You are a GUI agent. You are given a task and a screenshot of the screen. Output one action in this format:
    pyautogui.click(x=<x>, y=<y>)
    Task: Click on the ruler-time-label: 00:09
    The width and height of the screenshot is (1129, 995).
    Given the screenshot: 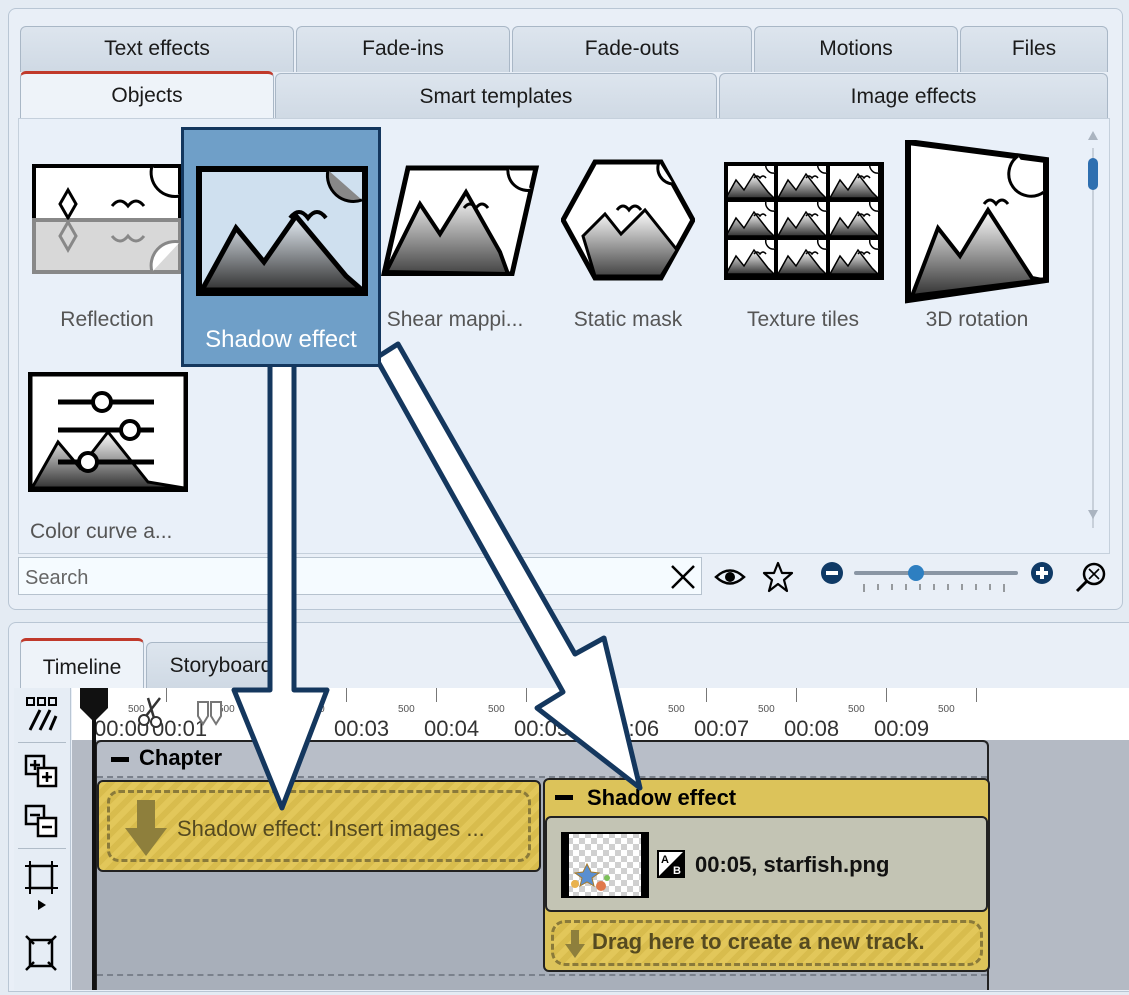 What is the action you would take?
    pyautogui.click(x=902, y=728)
    